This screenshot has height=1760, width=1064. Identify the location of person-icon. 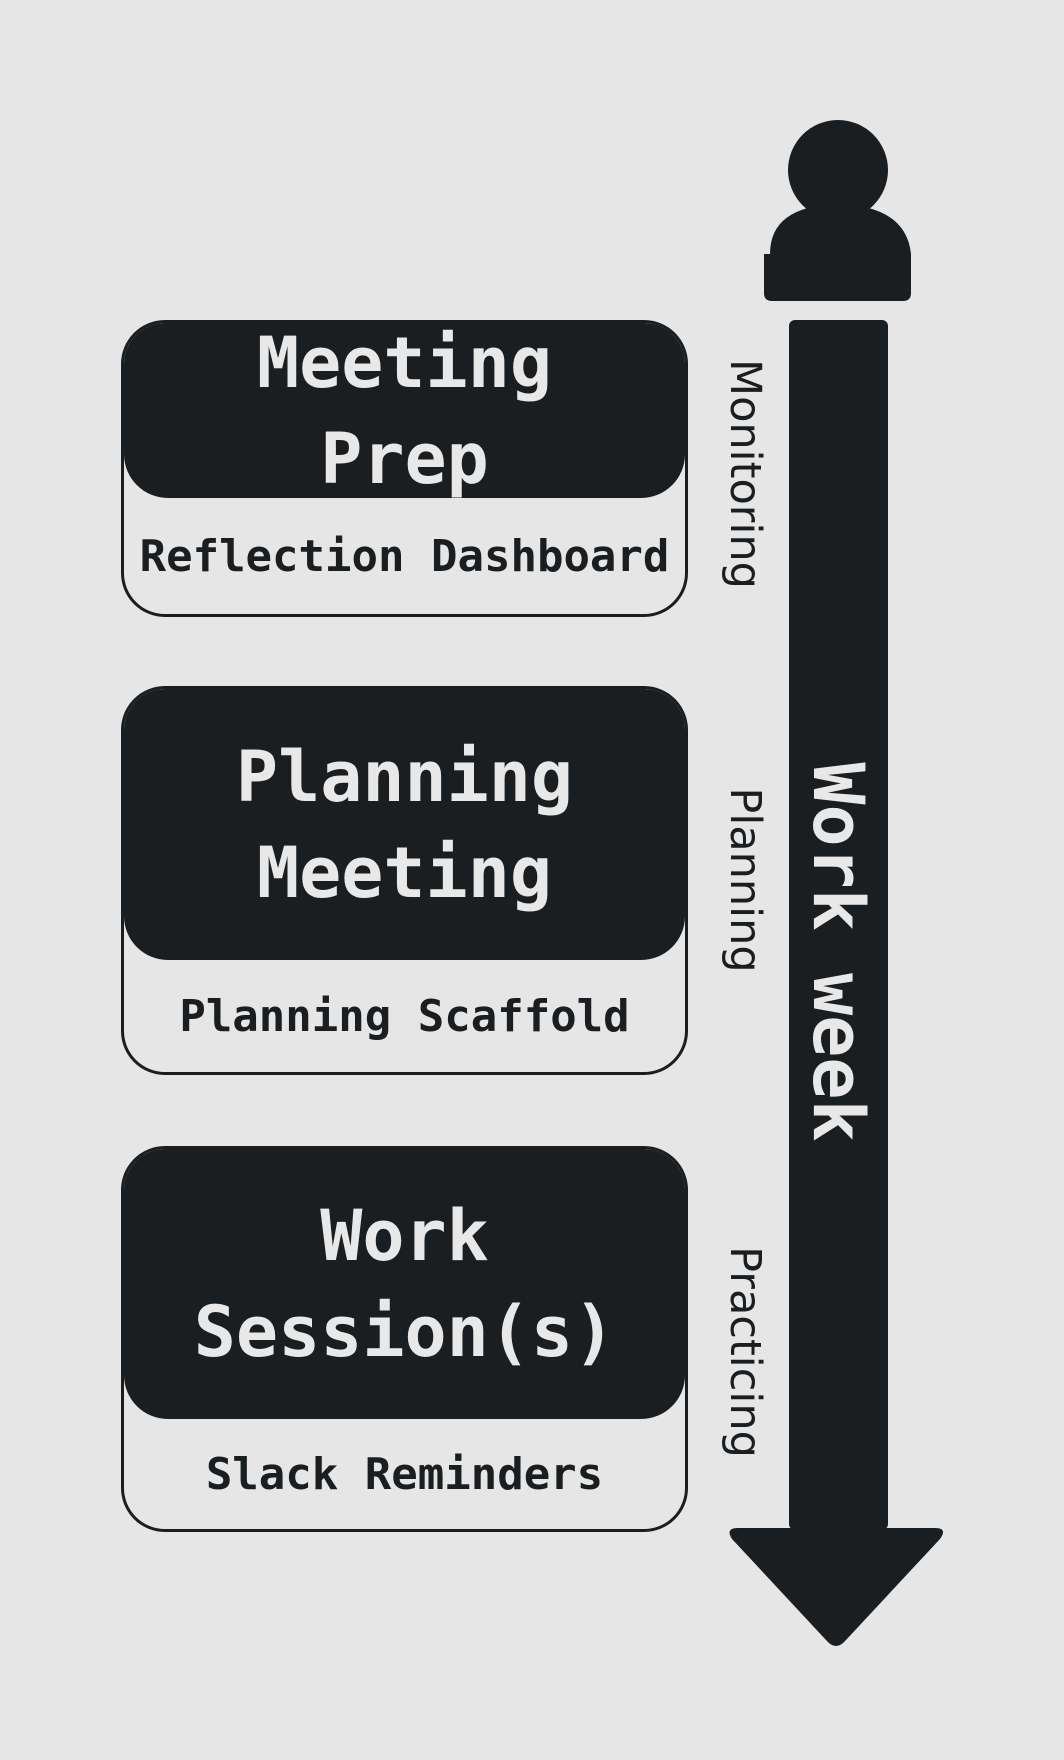
(837, 210).